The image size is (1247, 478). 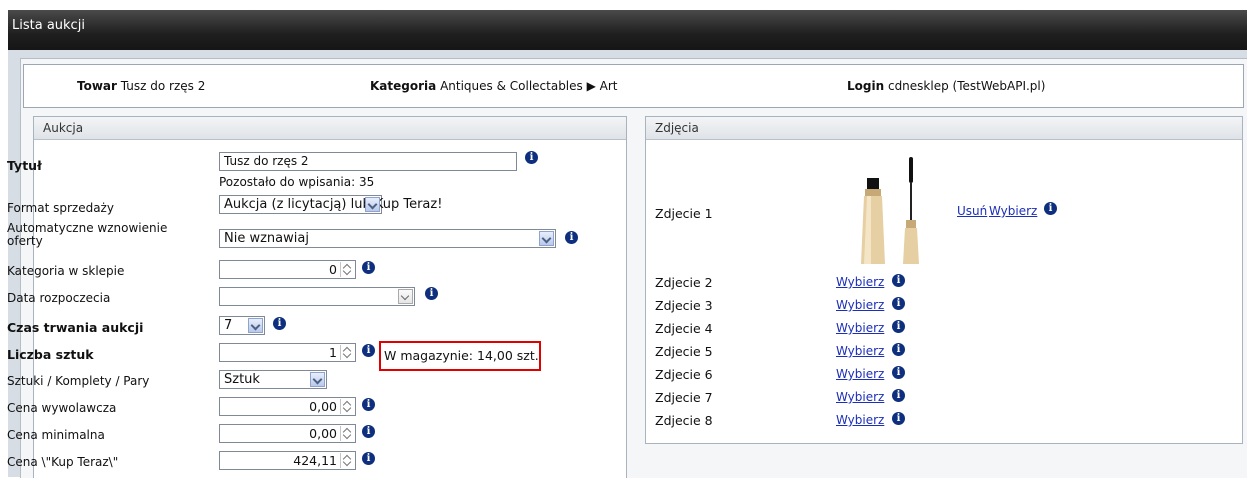 What do you see at coordinates (1013, 211) in the screenshot?
I see `choose-photo-1-link: Wybierz` at bounding box center [1013, 211].